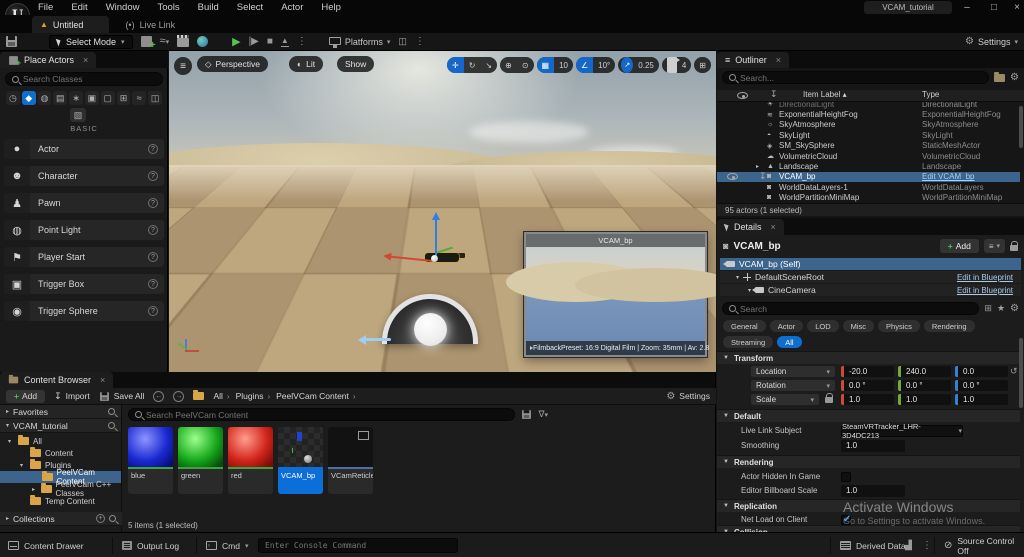 This screenshot has height=557, width=1024. What do you see at coordinates (302, 41) in the screenshot?
I see `play-options-menu: ⋮` at bounding box center [302, 41].